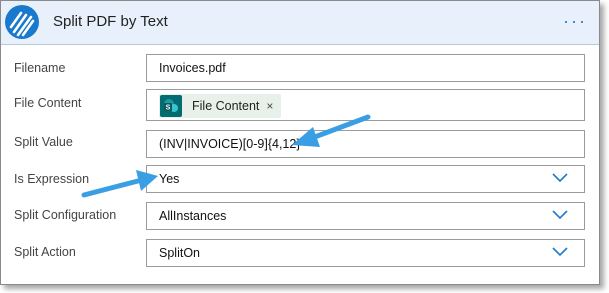  What do you see at coordinates (575, 21) in the screenshot?
I see `more-options-icon: ···` at bounding box center [575, 21].